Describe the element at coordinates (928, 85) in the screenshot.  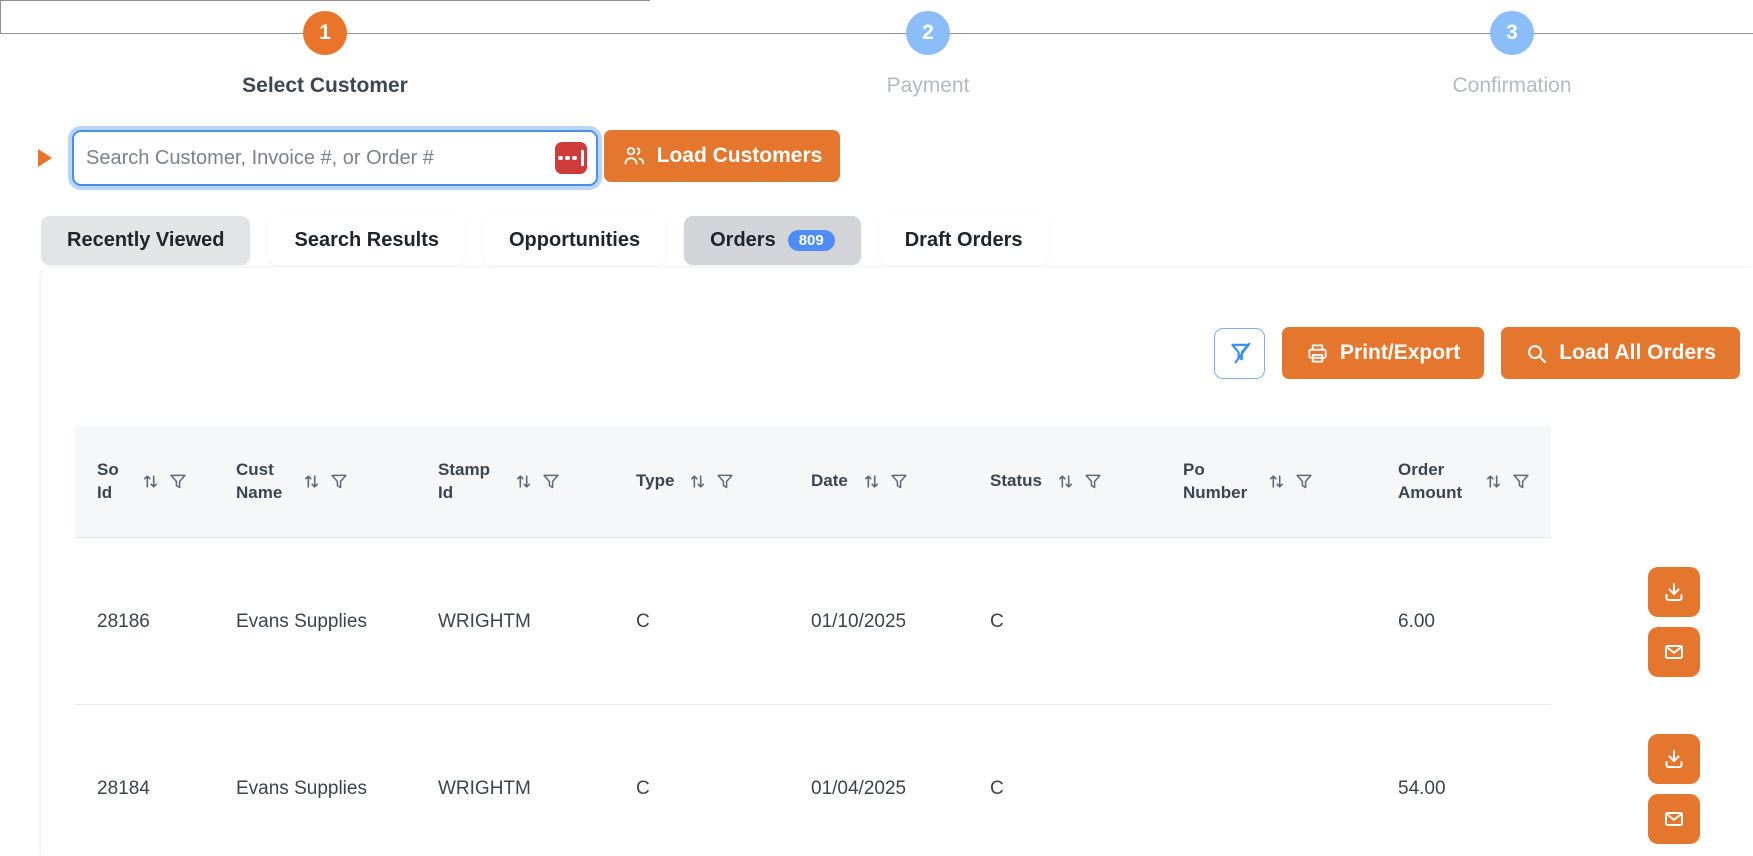
I see `step-2-label: Payment` at that location.